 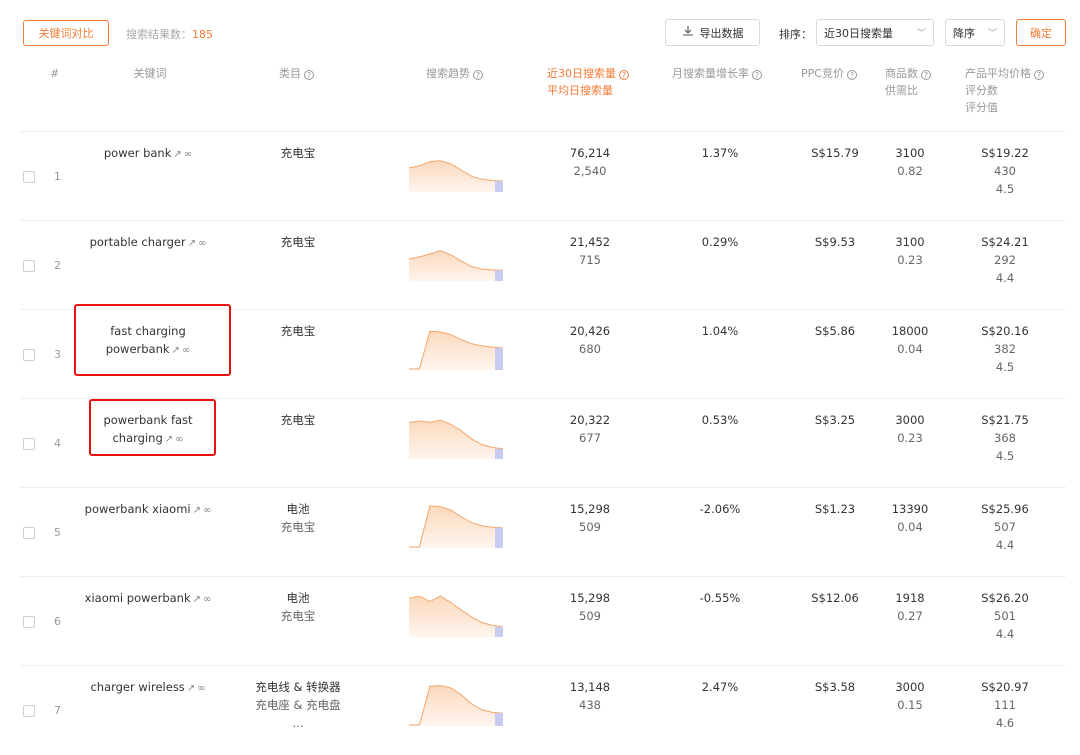 I want to click on review-count: 430, so click(x=1005, y=171).